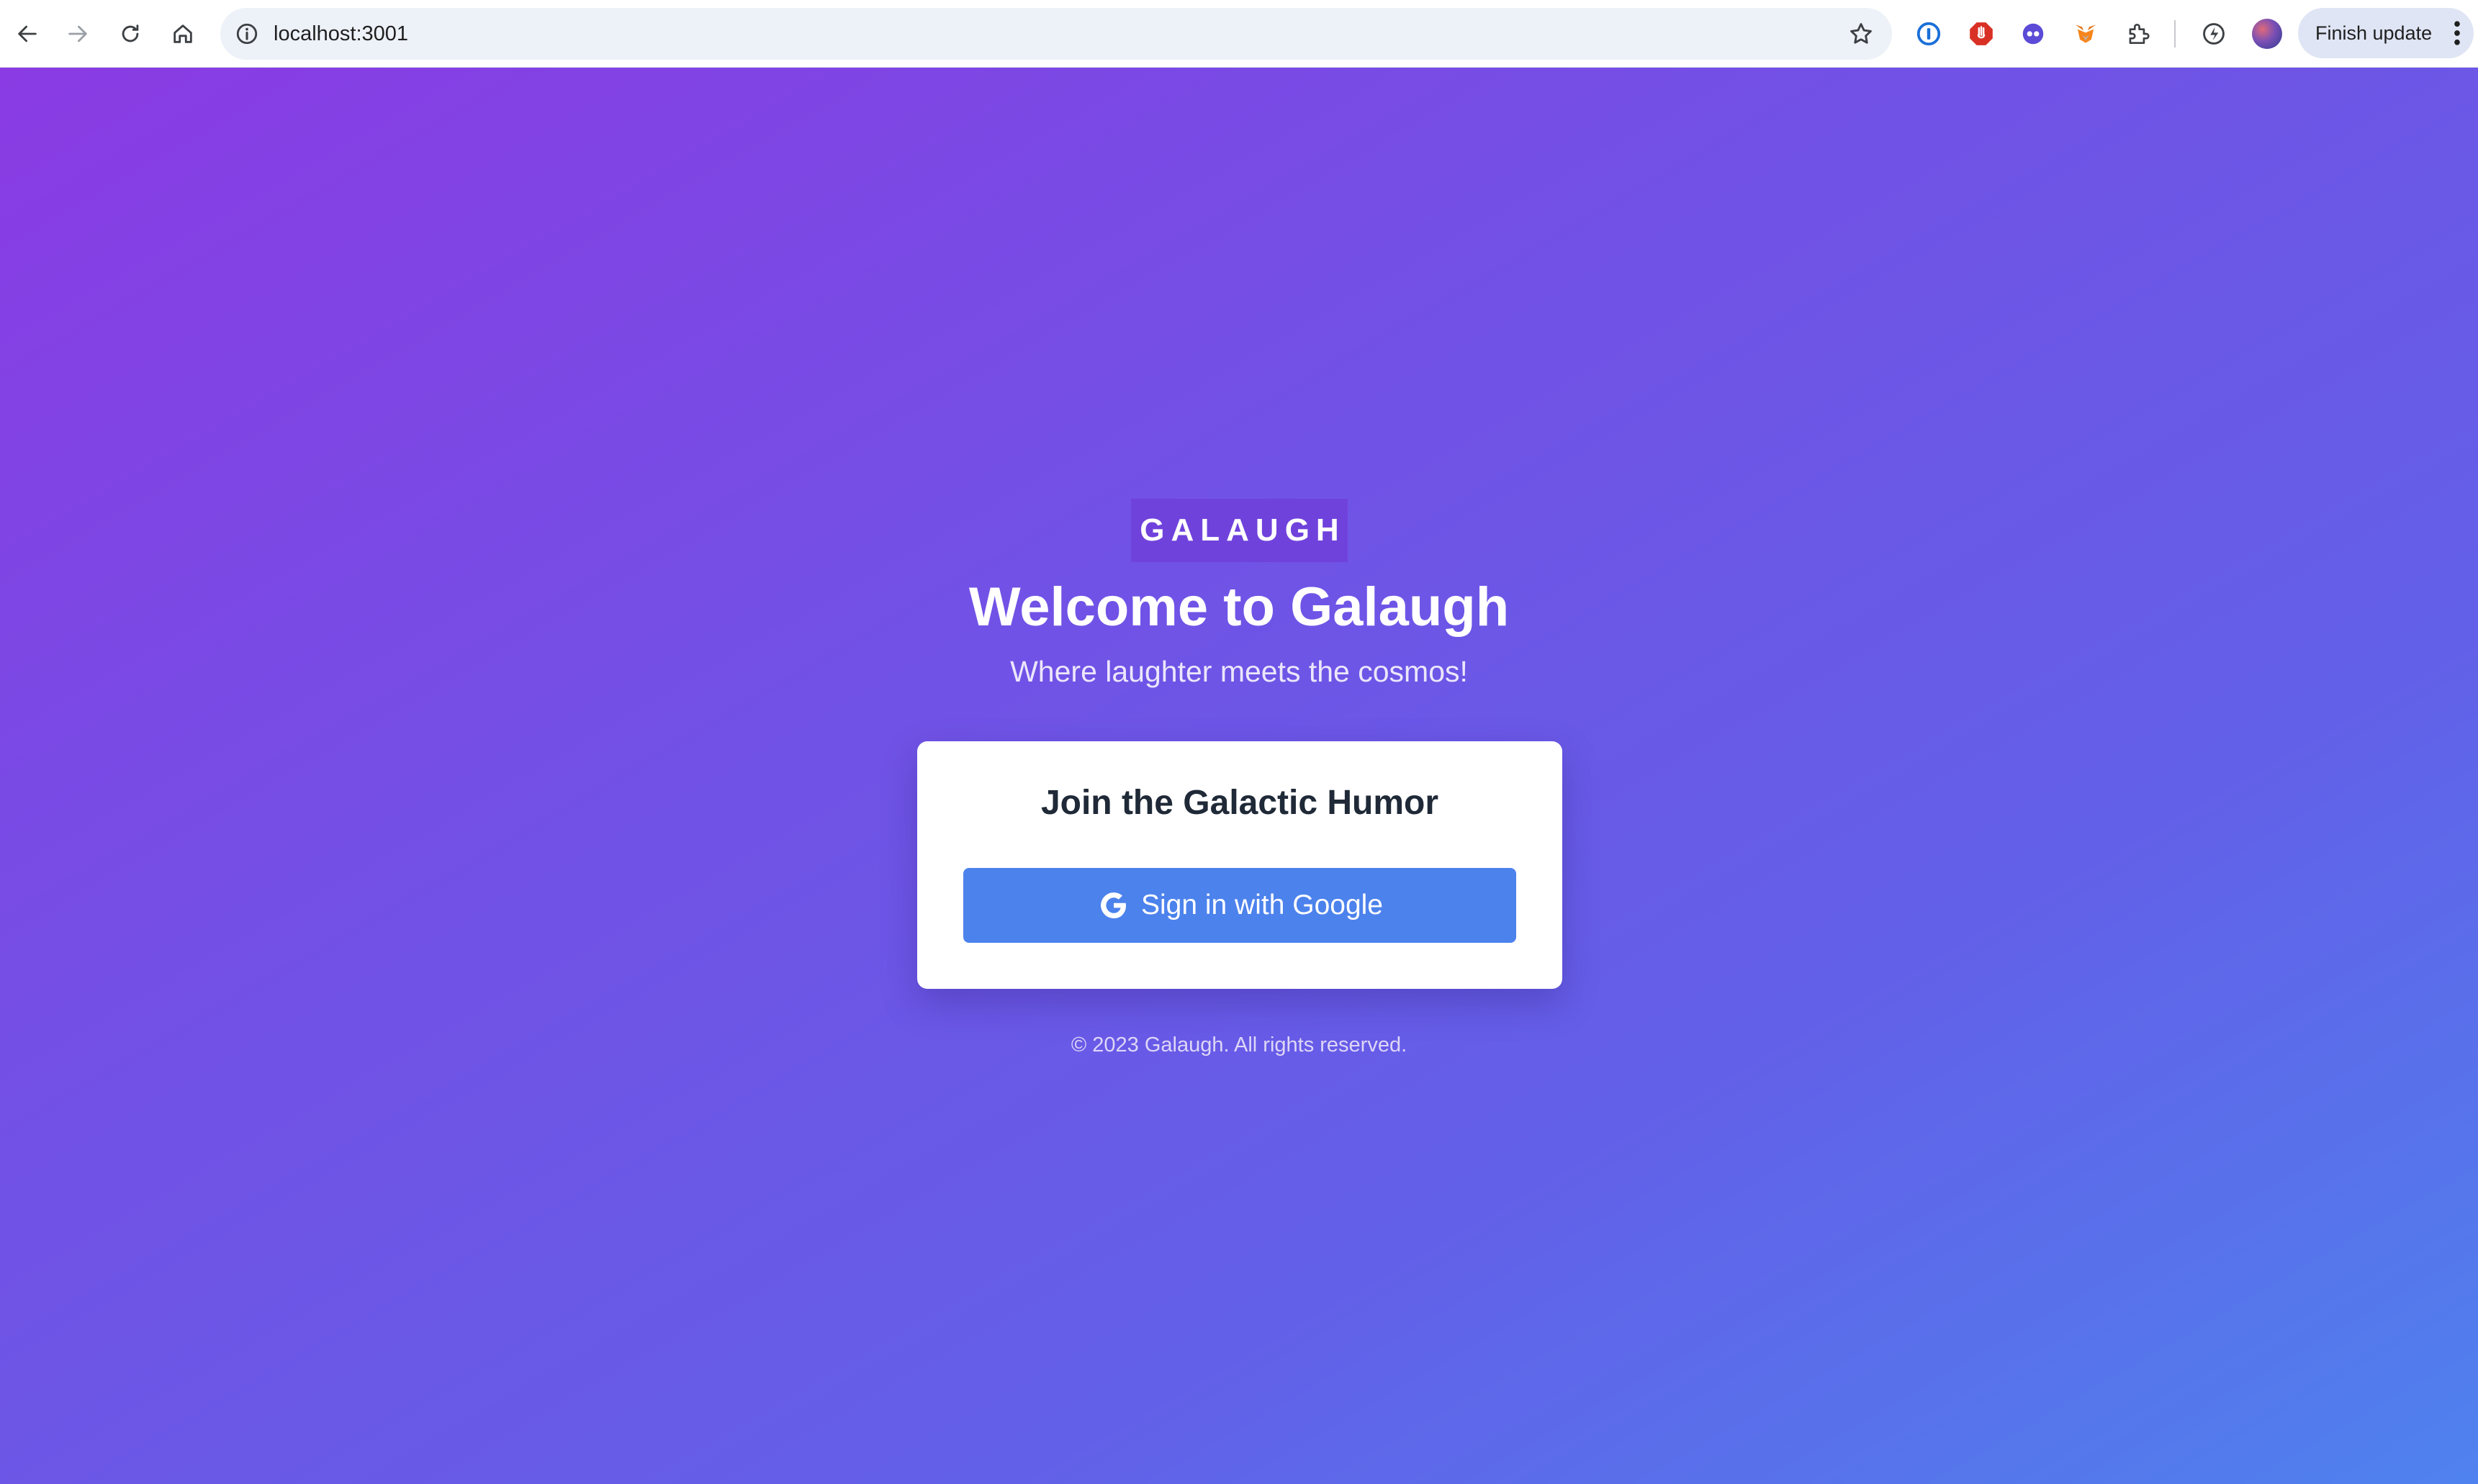 This screenshot has height=1484, width=2478. I want to click on reload-icon, so click(130, 33).